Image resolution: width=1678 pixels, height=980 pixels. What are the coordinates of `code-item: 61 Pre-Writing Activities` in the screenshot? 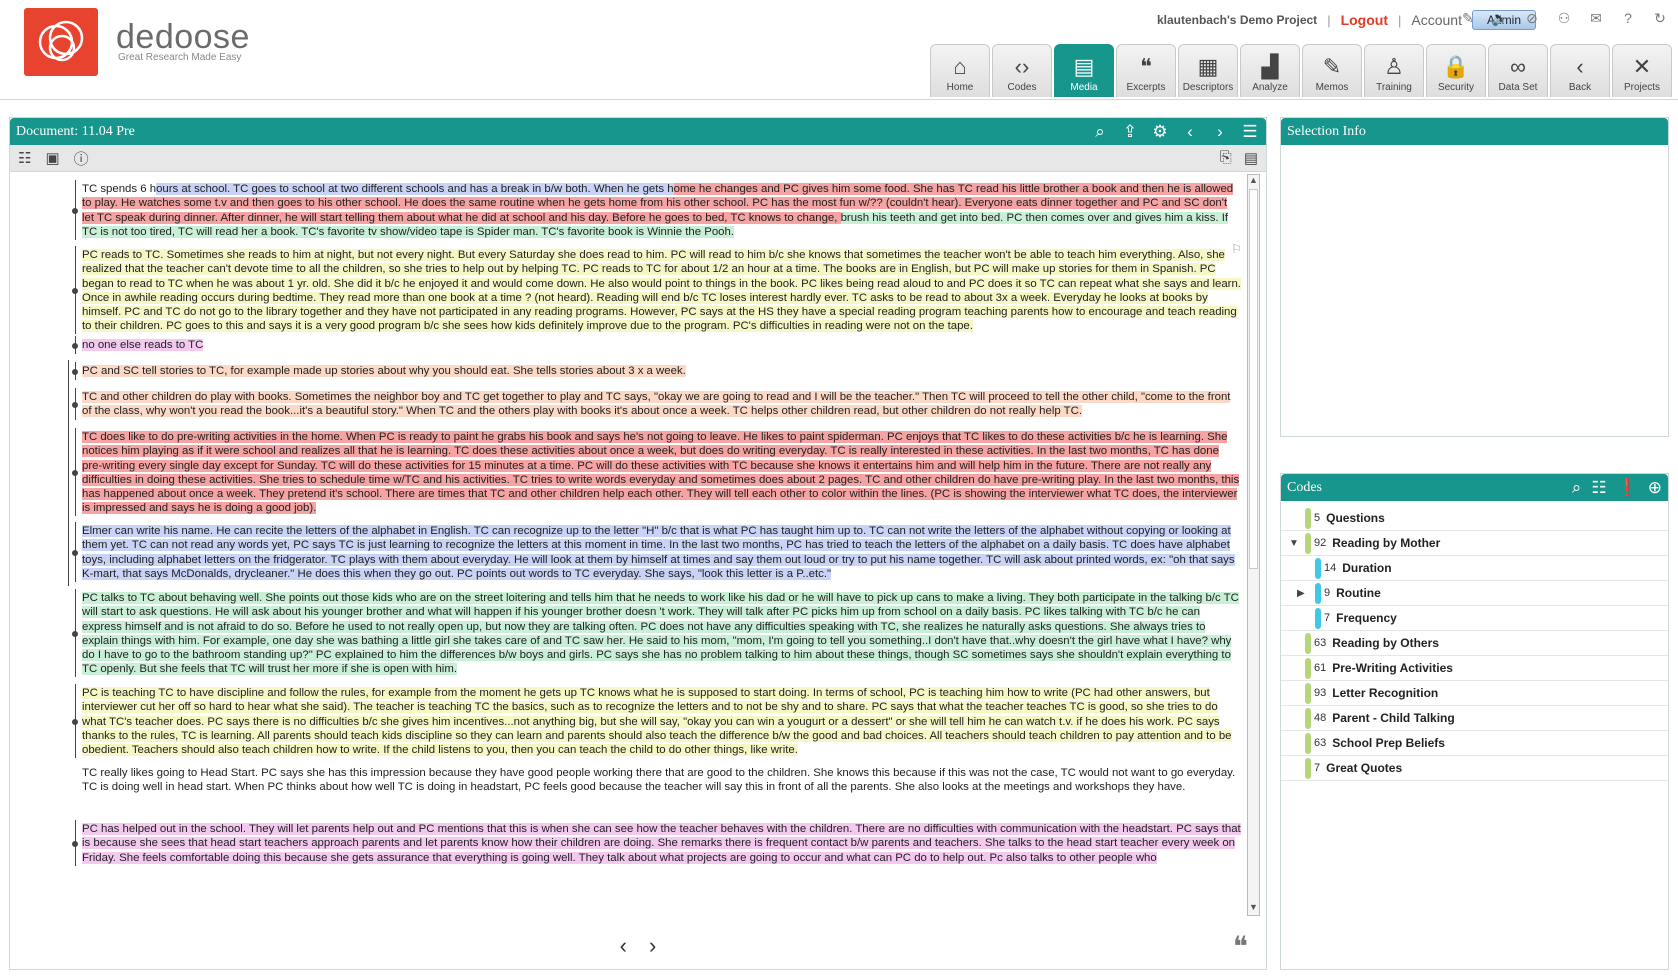 It's located at (1474, 668).